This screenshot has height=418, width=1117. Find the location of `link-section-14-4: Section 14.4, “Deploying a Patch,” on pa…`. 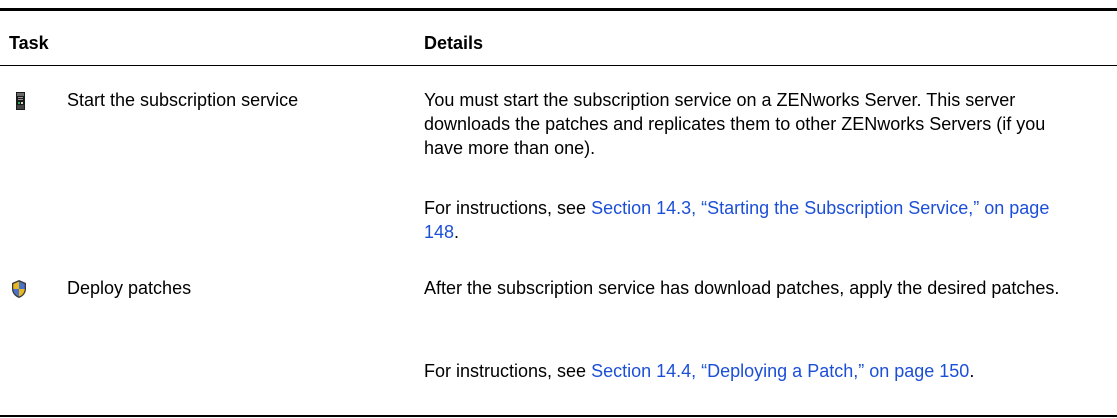

link-section-14-4: Section 14.4, “Deploying a Patch,” on pa… is located at coordinates (780, 371).